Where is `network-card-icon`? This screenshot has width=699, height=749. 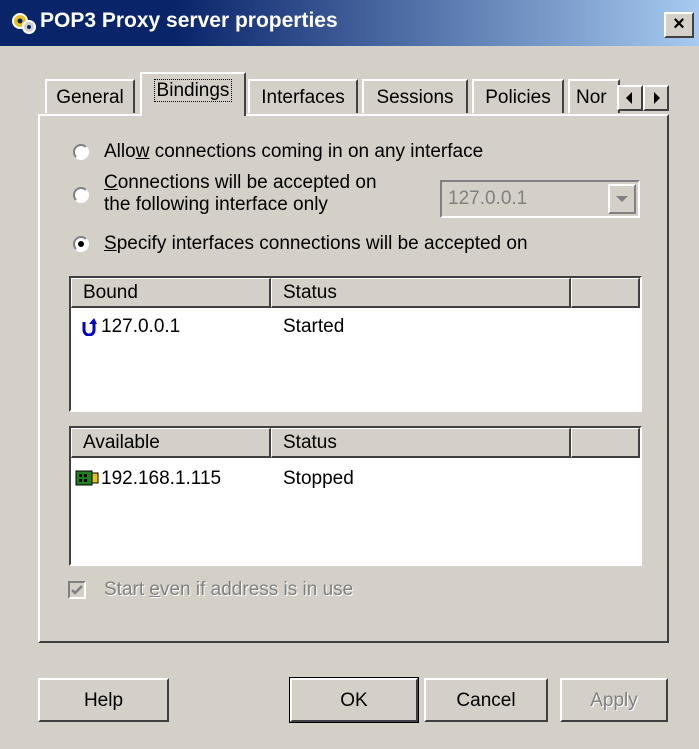 network-card-icon is located at coordinates (87, 478).